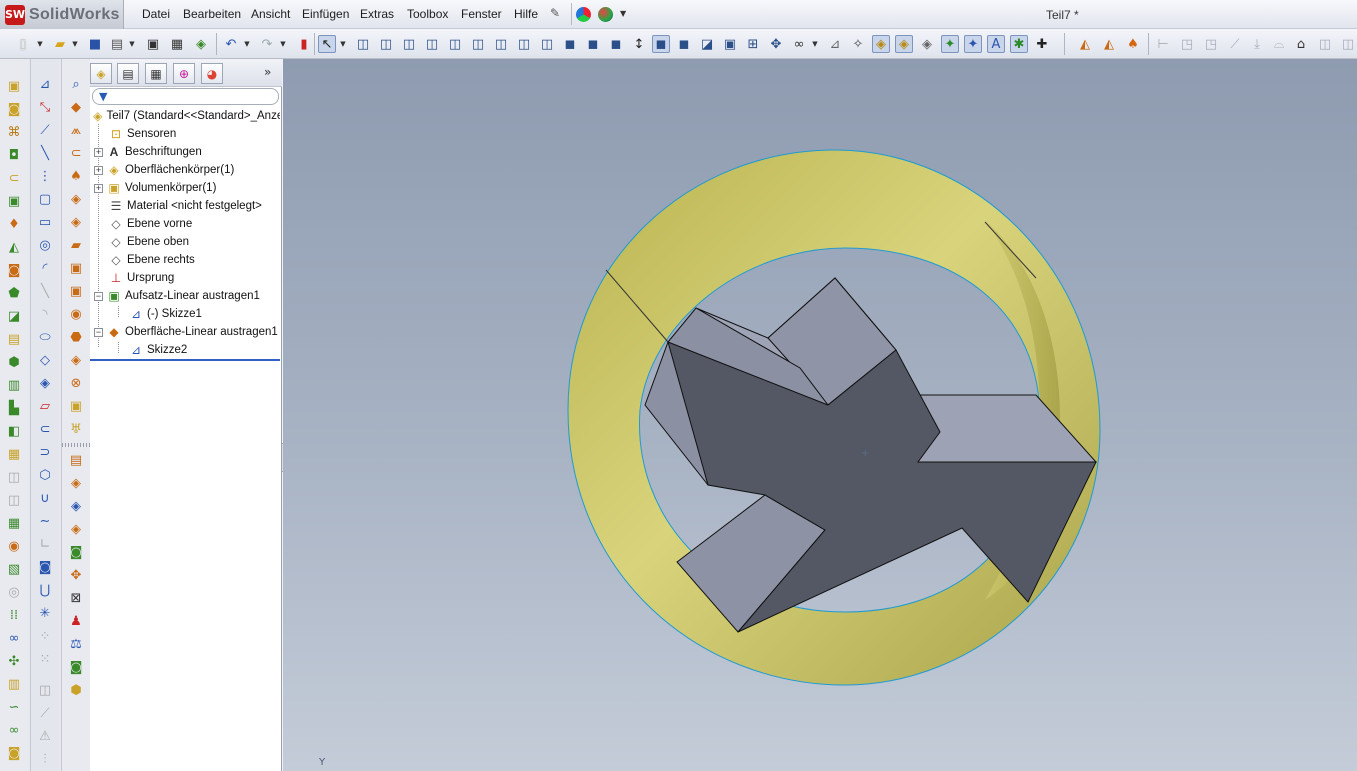  I want to click on swept-surface-icon: ⩕, so click(76, 130).